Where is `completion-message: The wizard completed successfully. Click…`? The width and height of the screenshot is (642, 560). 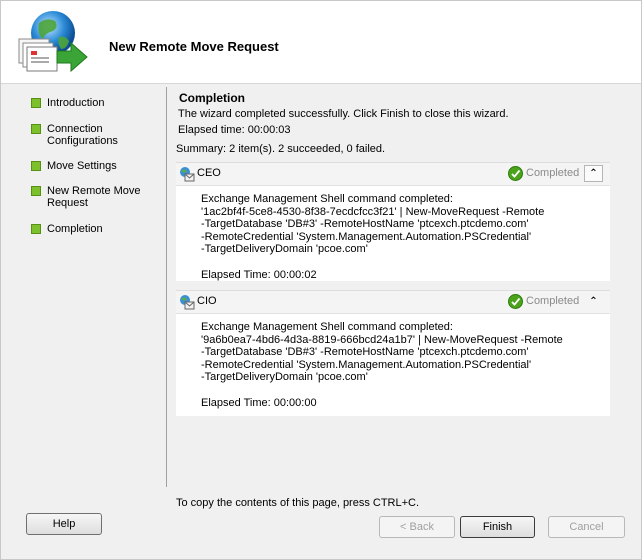 completion-message: The wizard completed successfully. Click… is located at coordinates (343, 114).